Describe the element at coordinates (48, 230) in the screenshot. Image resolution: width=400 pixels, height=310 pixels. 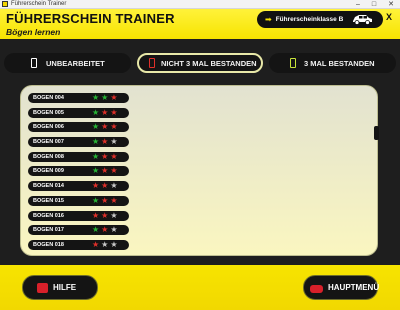
I see `bogen-label: BOGEN 017` at that location.